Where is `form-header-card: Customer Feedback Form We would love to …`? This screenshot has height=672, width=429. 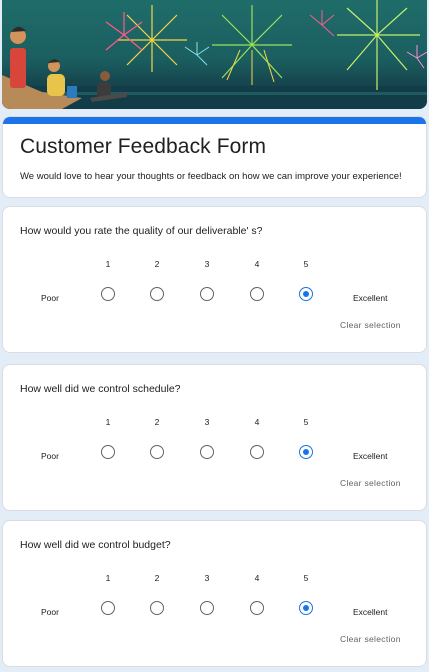
form-header-card: Customer Feedback Form We would love to … is located at coordinates (214, 157).